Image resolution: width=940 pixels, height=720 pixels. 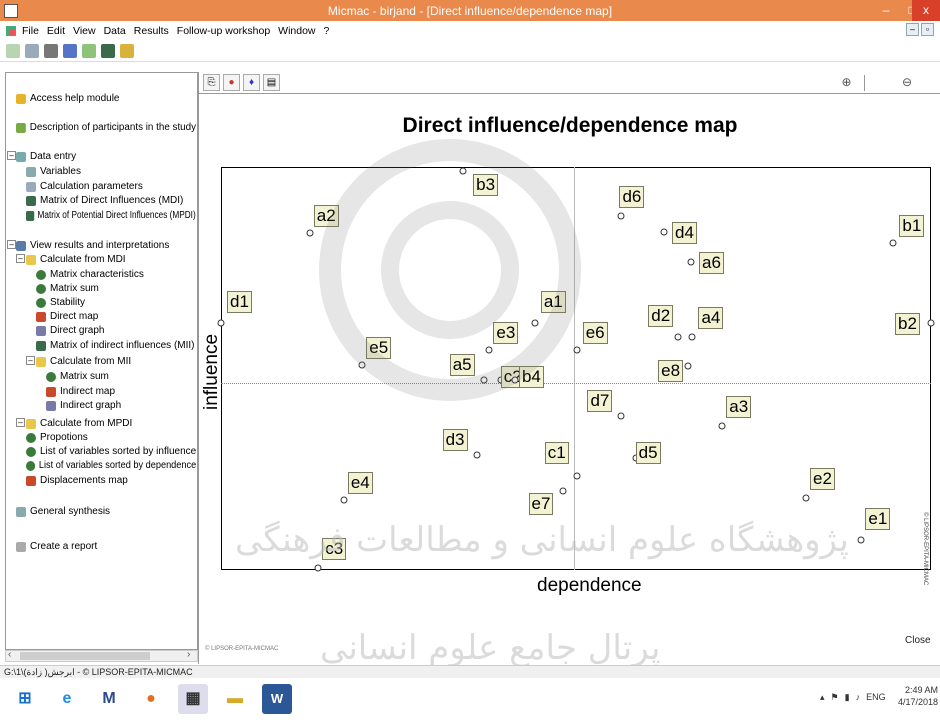 I want to click on tree-item: Direct graph, so click(x=70, y=330).